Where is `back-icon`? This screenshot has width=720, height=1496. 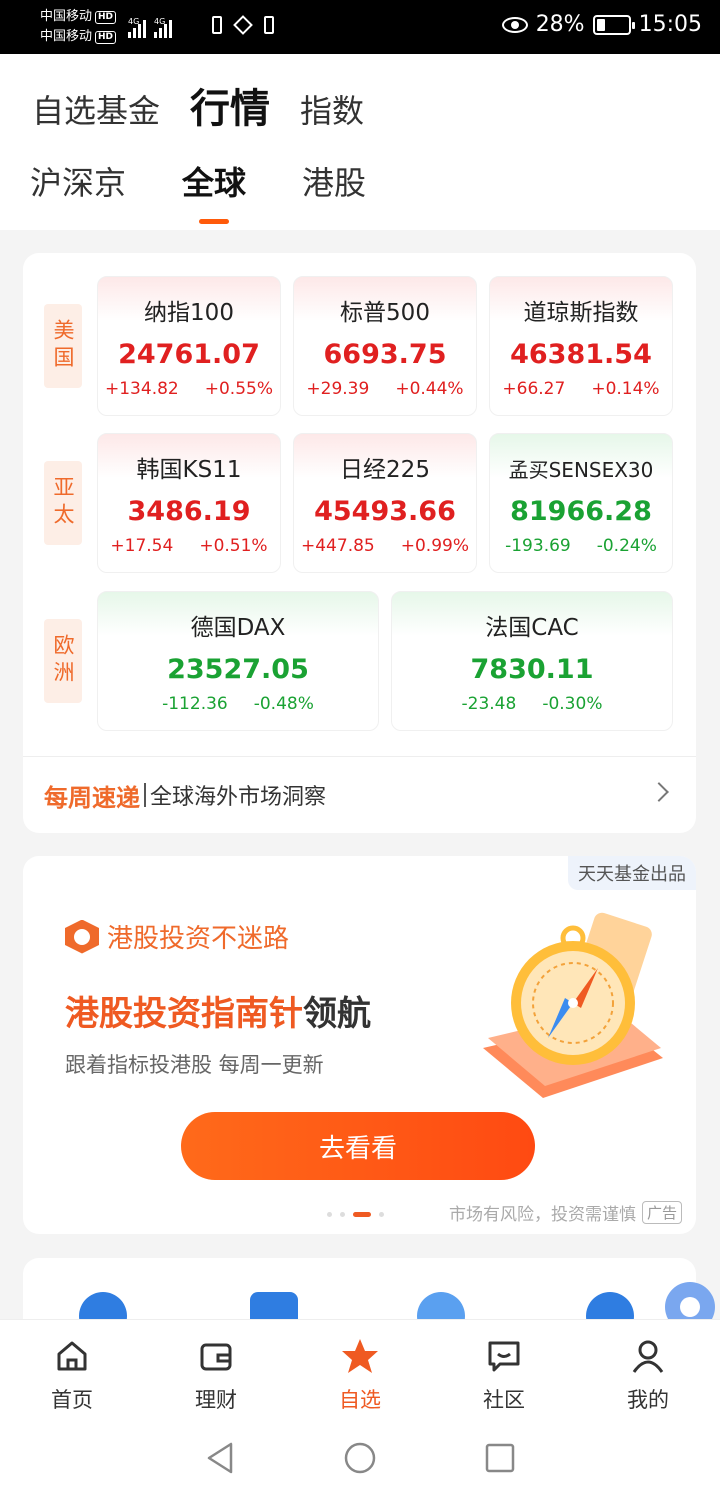
back-icon is located at coordinates (220, 1458).